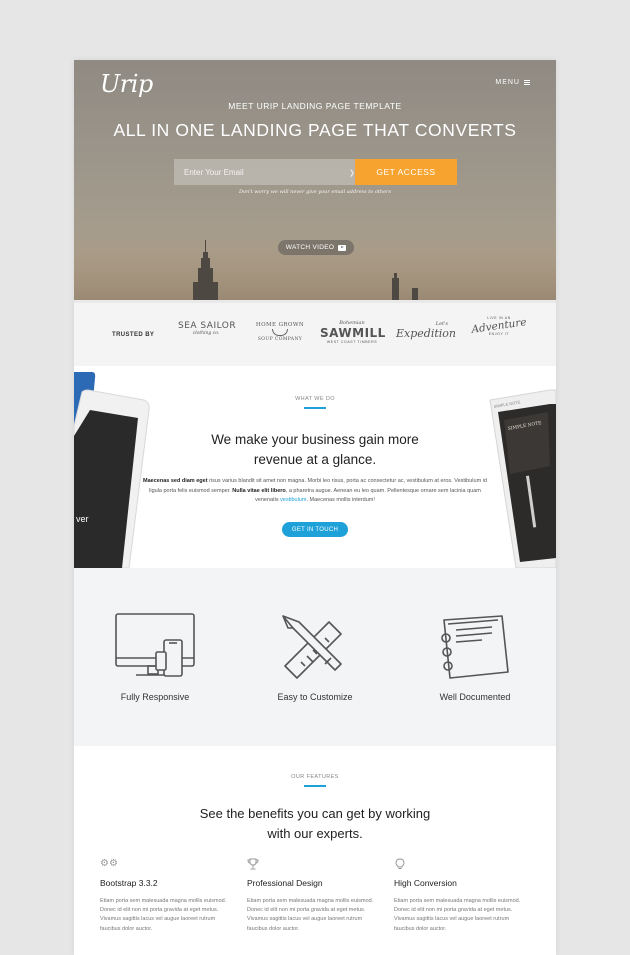 Image resolution: width=630 pixels, height=955 pixels. What do you see at coordinates (293, 500) in the screenshot?
I see `body-link: vestibulum` at bounding box center [293, 500].